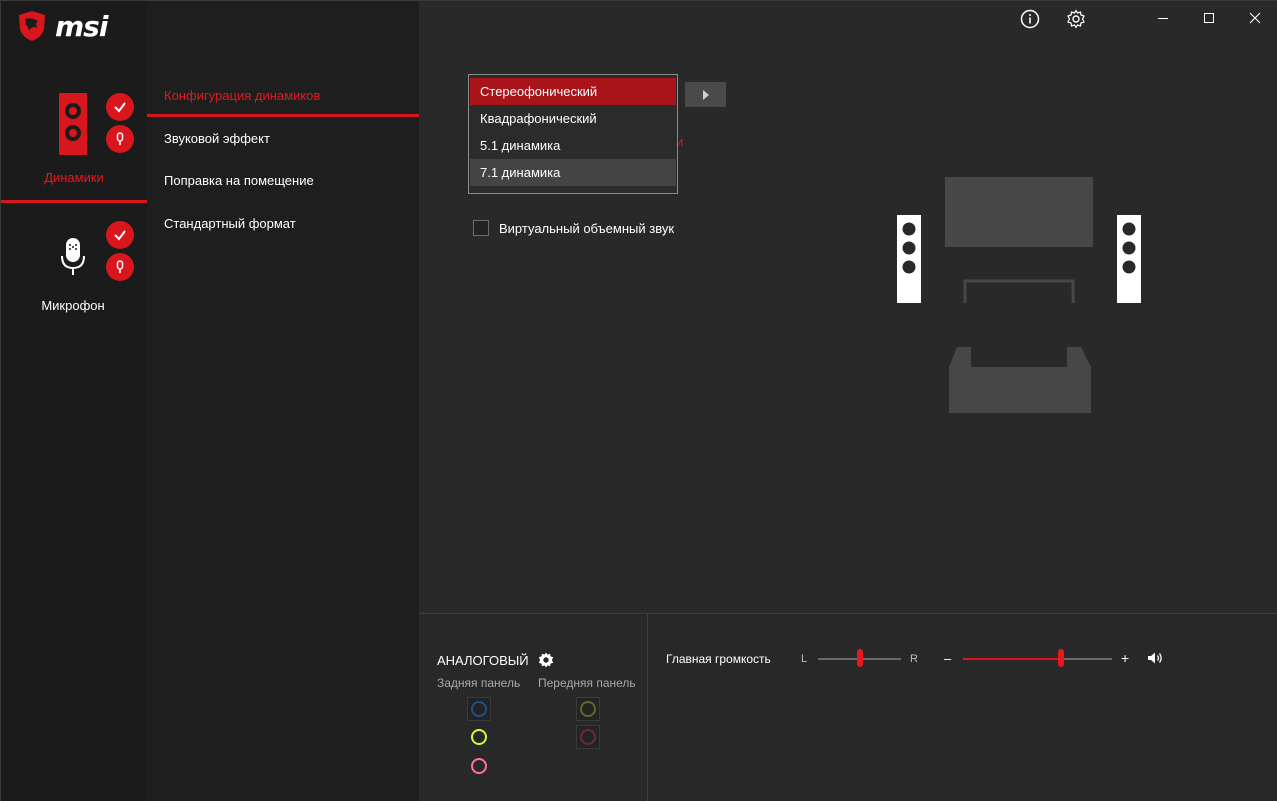  I want to click on speaker-layout-illustration, so click(1019, 295).